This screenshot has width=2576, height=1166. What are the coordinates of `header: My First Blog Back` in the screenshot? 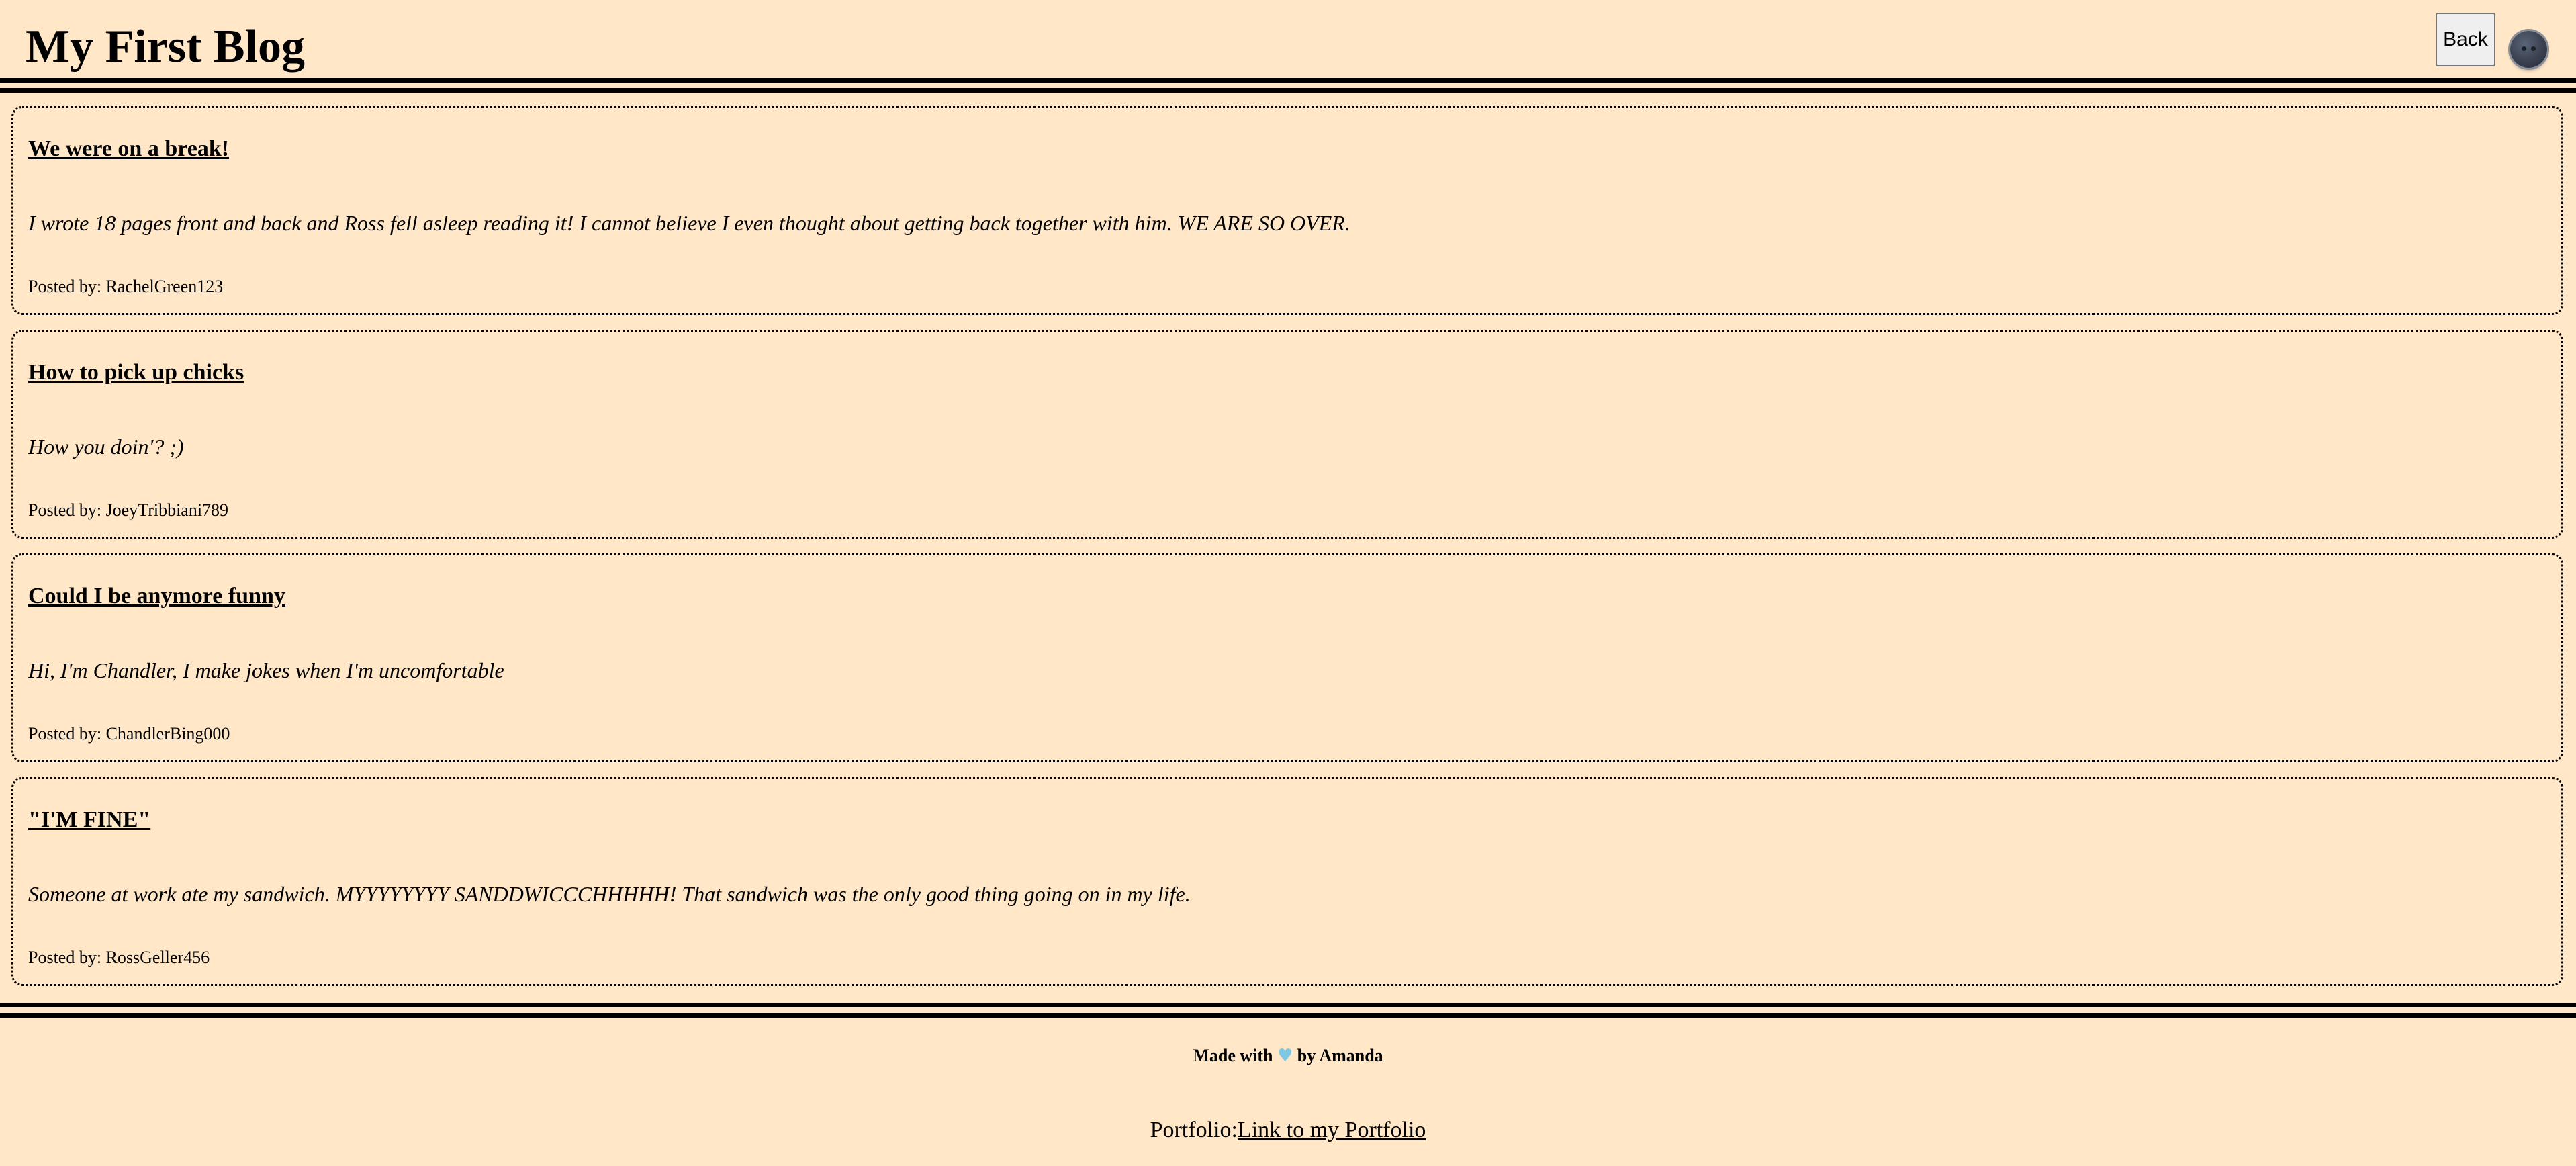 It's located at (1288, 39).